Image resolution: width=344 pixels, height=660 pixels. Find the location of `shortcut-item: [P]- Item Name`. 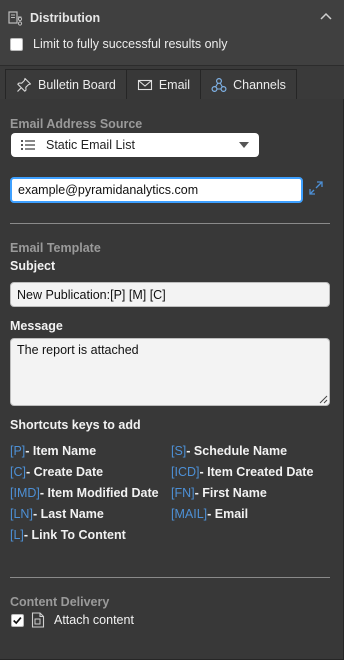

shortcut-item: [P]- Item Name is located at coordinates (53, 451).